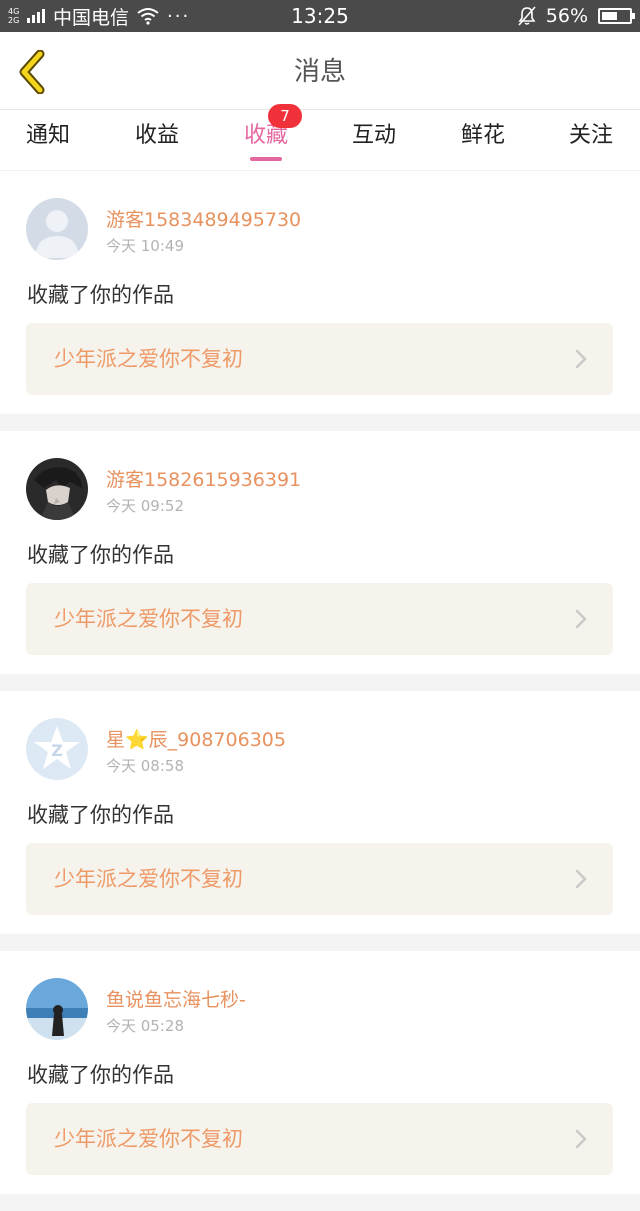 The image size is (640, 1211). I want to click on user-name: 游客1582615936391, so click(203, 478).